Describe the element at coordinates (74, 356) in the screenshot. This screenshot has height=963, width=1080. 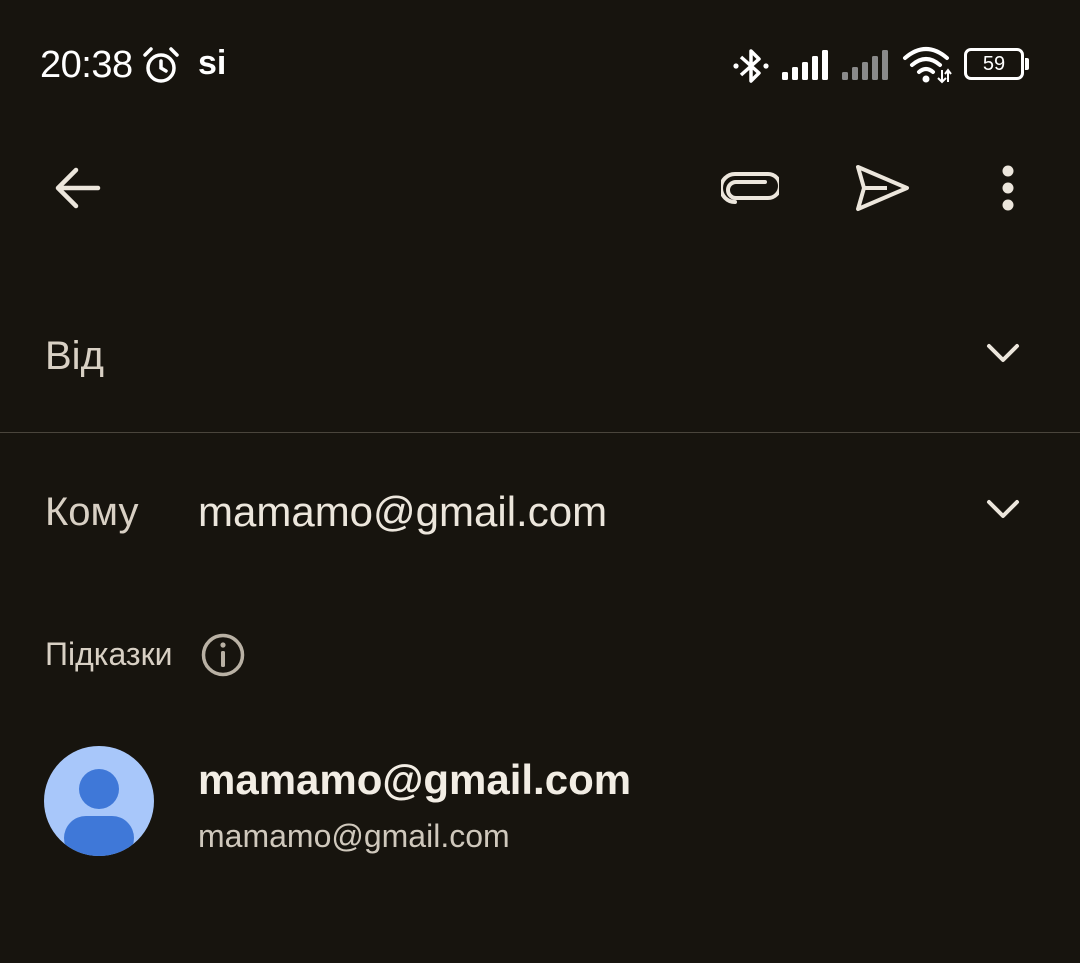
I see `from-label: Від` at that location.